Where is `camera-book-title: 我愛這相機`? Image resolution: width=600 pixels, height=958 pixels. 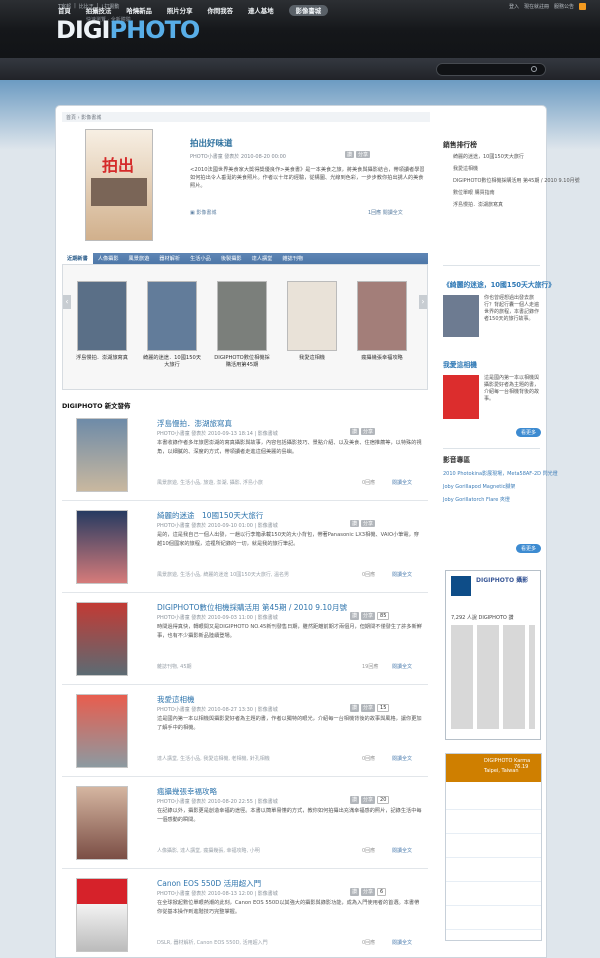 camera-book-title: 我愛這相機 is located at coordinates (460, 364).